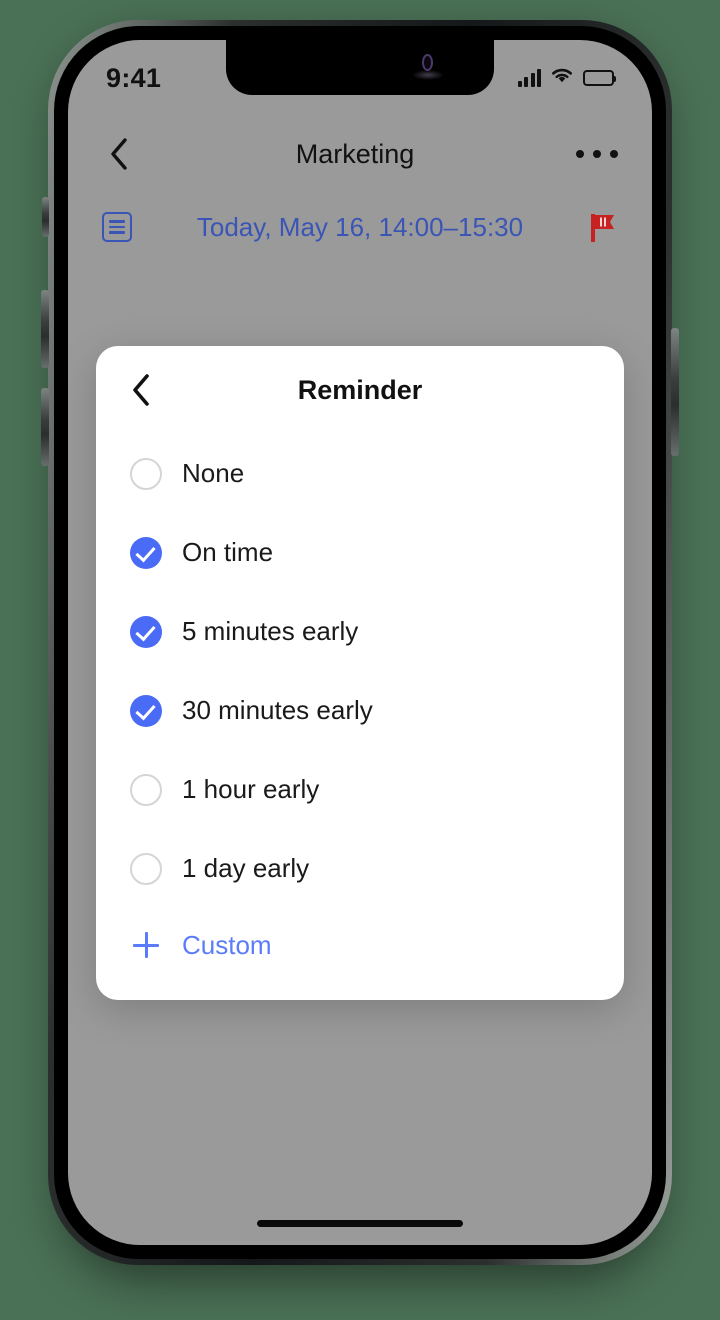  Describe the element at coordinates (251, 789) in the screenshot. I see `option-label: 1 hour early` at that location.